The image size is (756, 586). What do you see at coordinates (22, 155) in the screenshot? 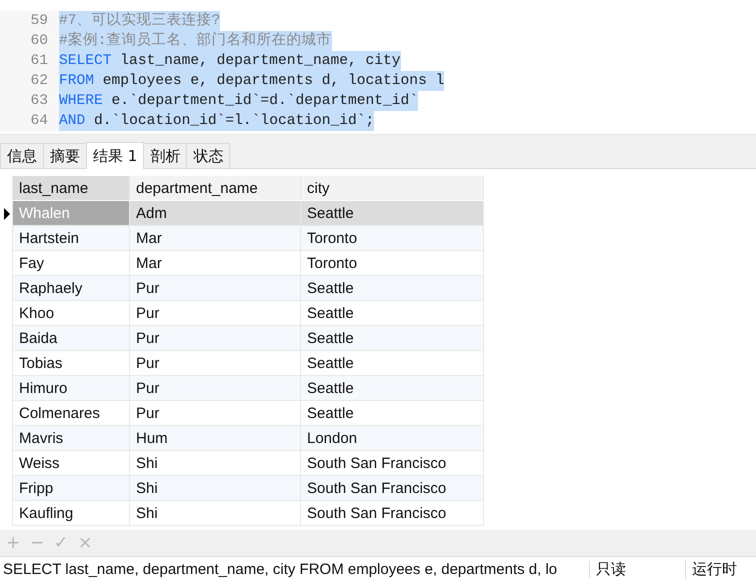
I see `tab: 信息` at bounding box center [22, 155].